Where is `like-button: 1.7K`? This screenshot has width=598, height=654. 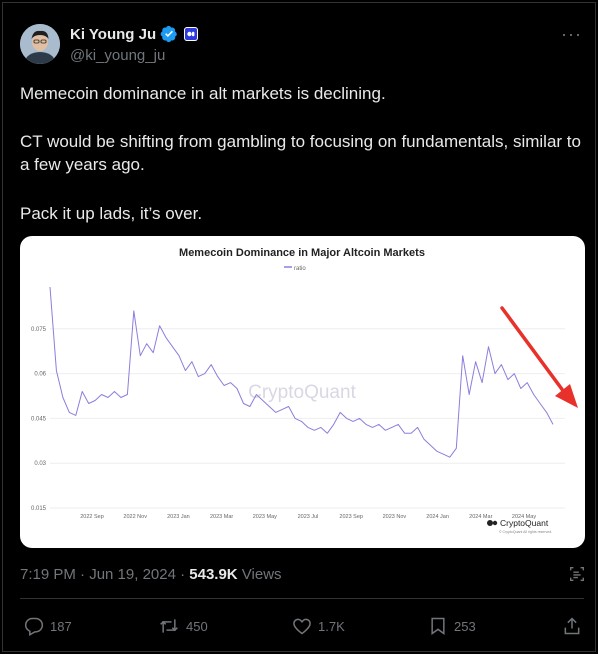 like-button: 1.7K is located at coordinates (318, 626).